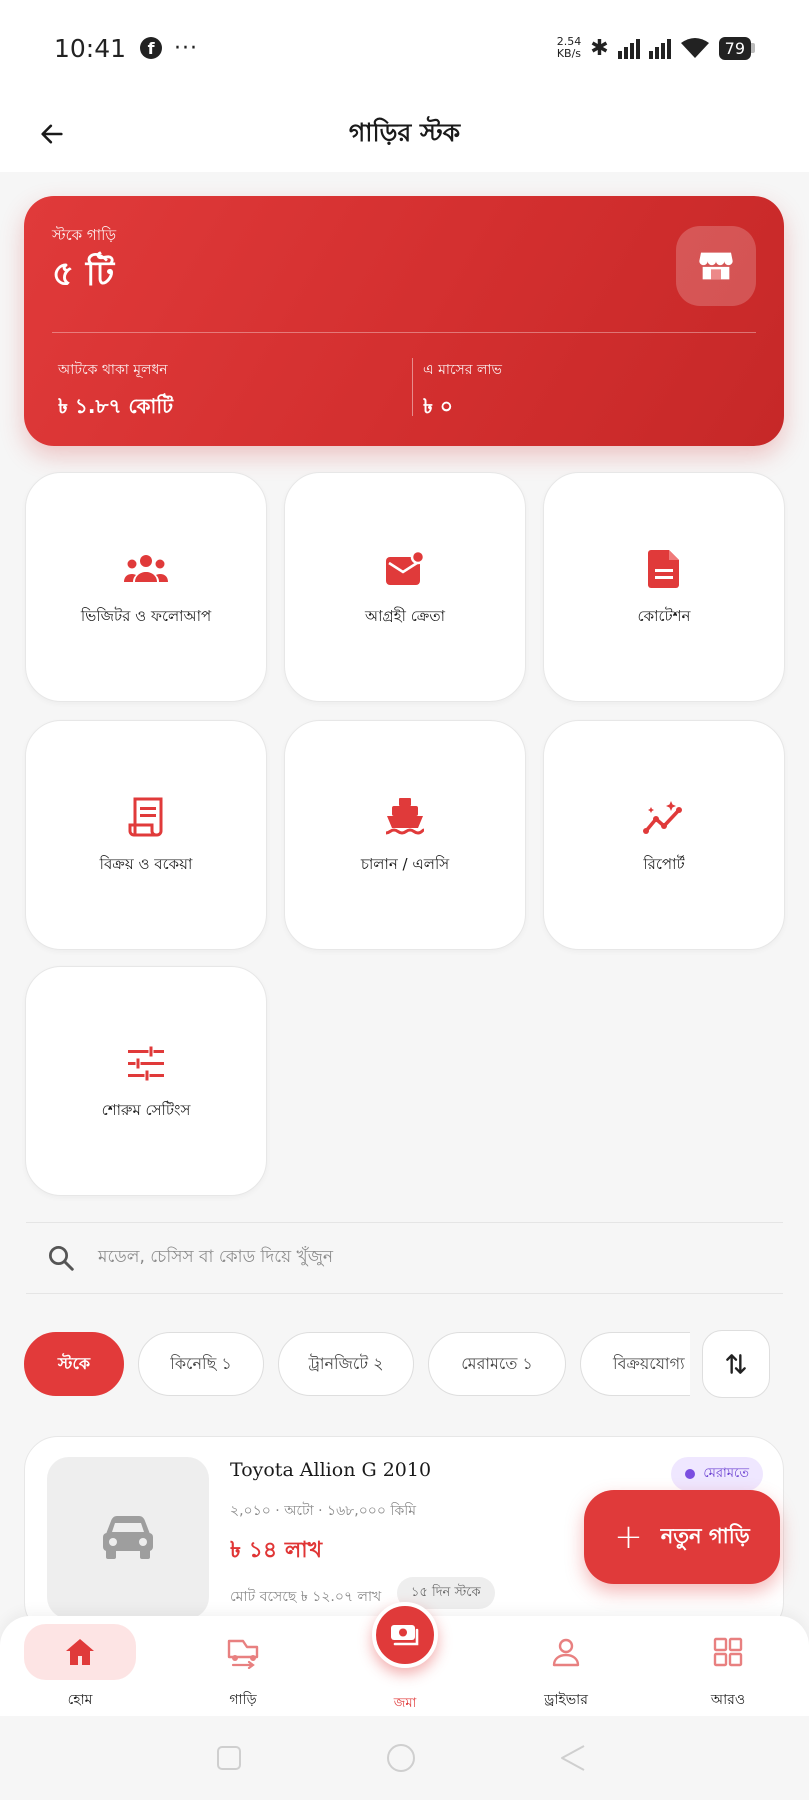  I want to click on signal-icon, so click(628, 48).